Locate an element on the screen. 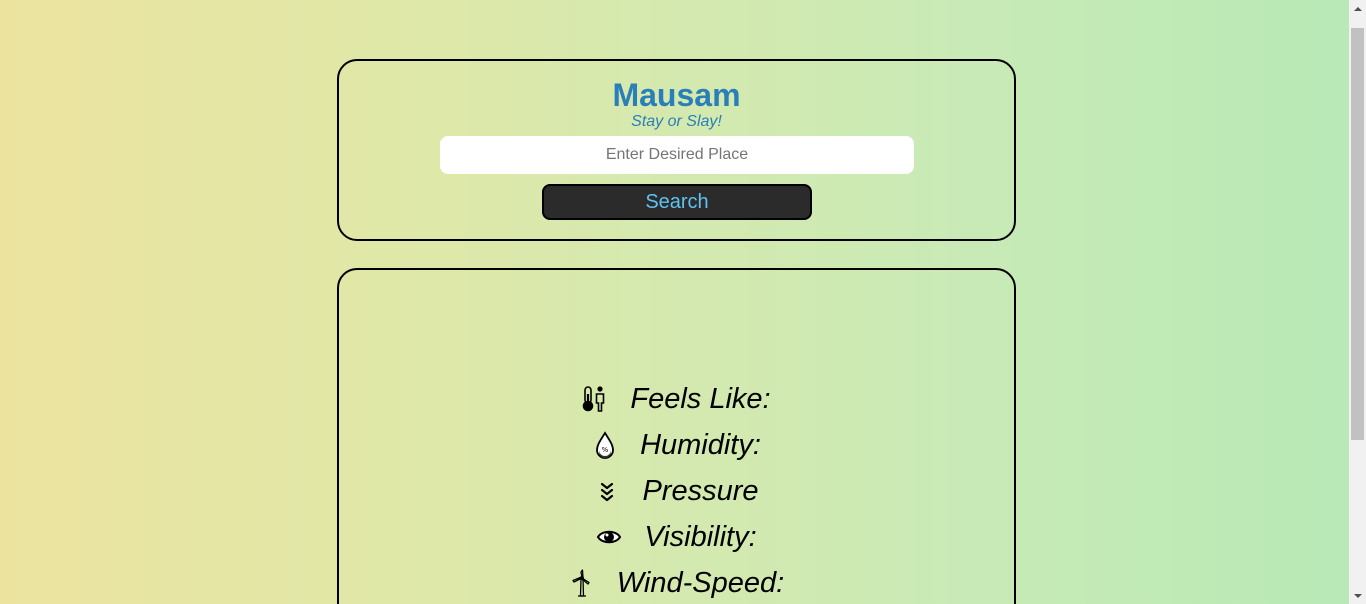 Image resolution: width=1366 pixels, height=604 pixels. eye-icon is located at coordinates (609, 537).